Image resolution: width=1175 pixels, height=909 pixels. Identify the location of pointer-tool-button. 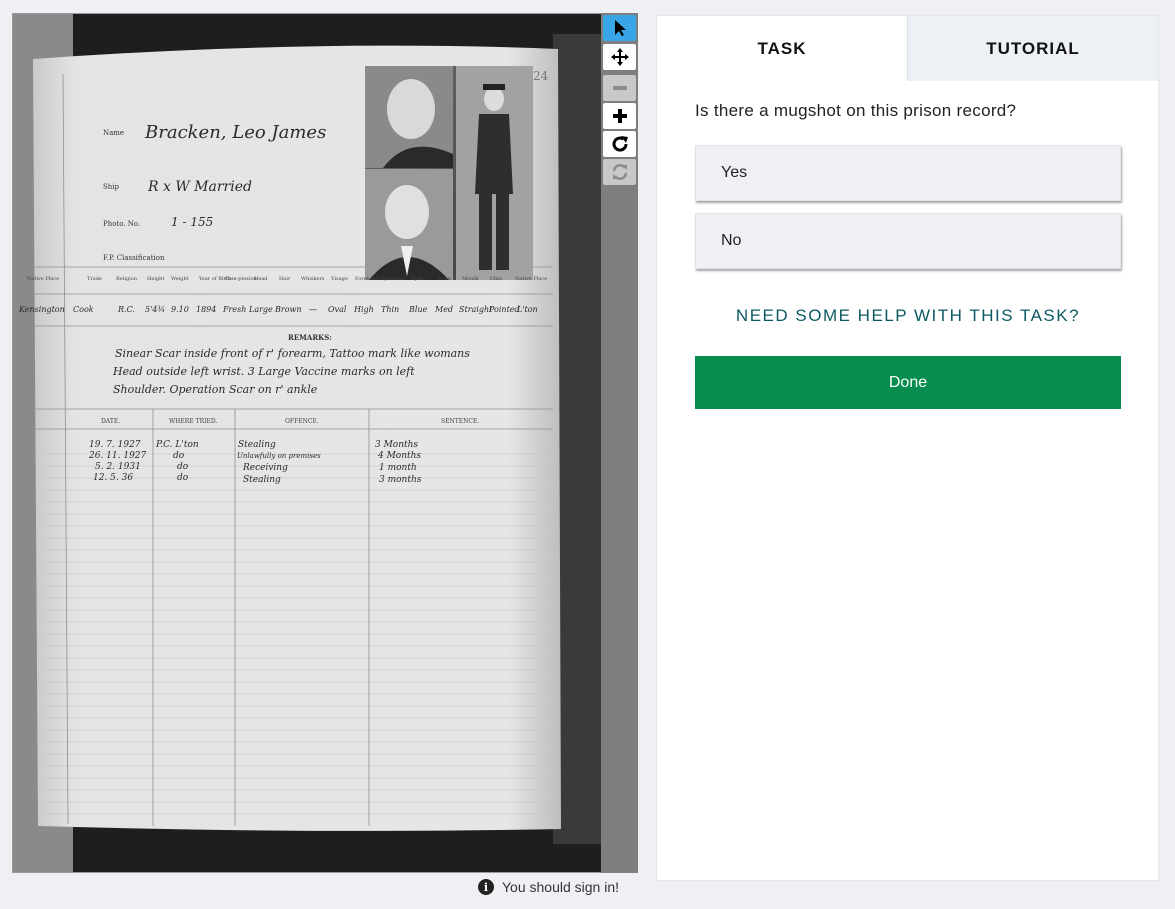
(619, 28).